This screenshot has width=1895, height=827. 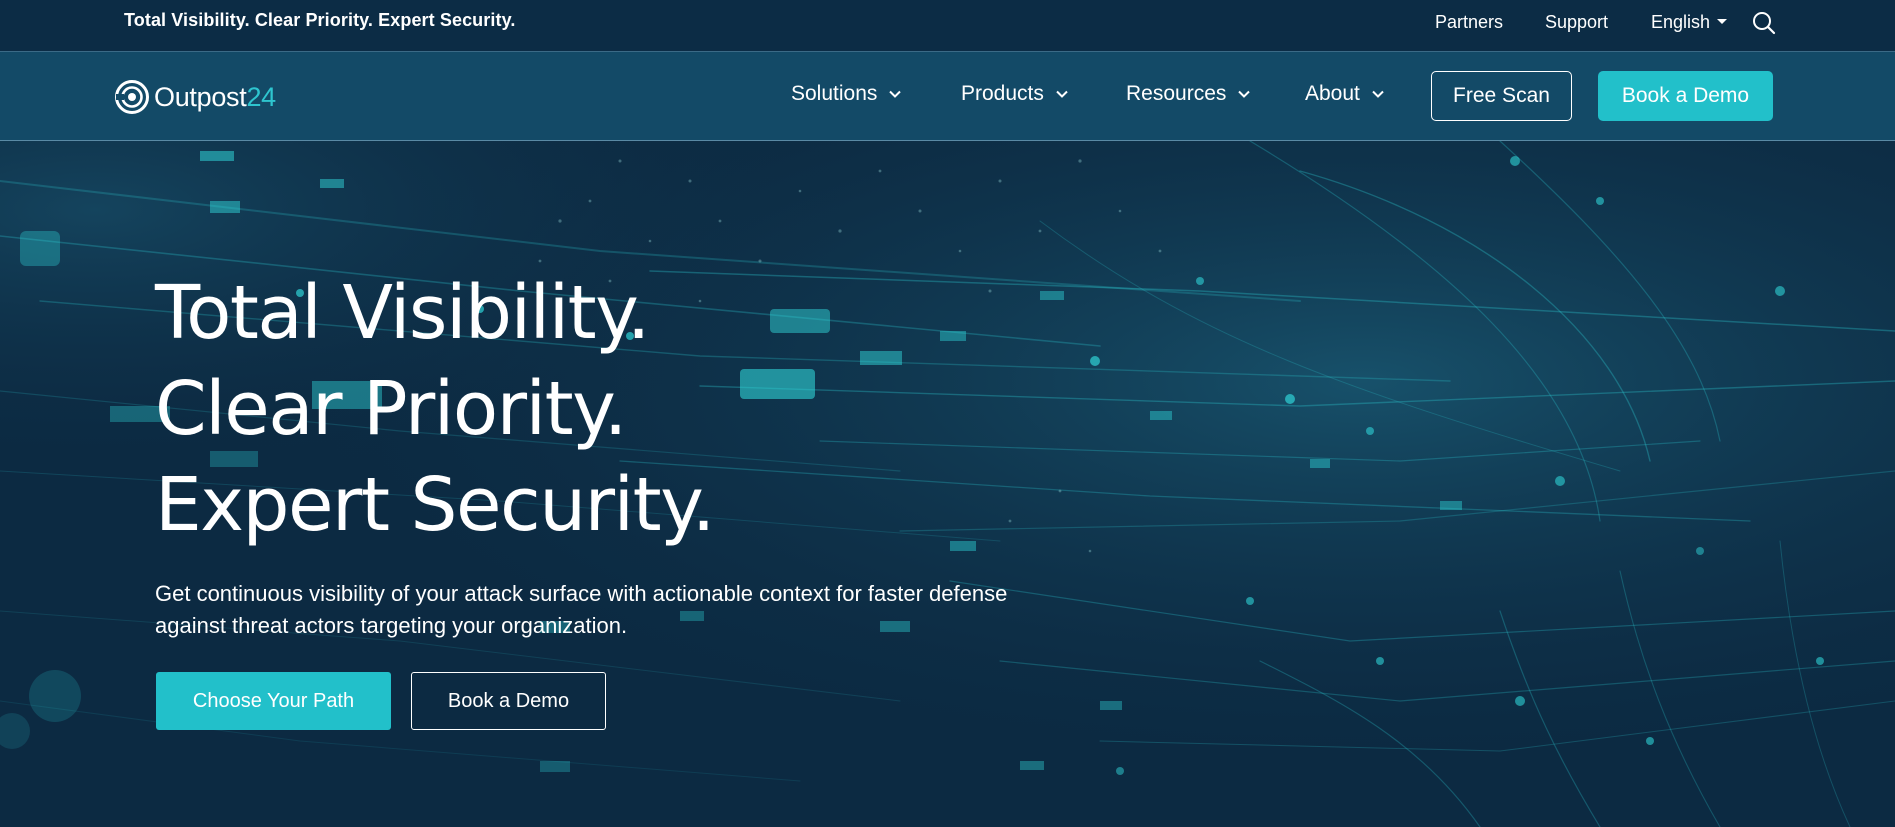 What do you see at coordinates (1764, 23) in the screenshot?
I see `search-icon` at bounding box center [1764, 23].